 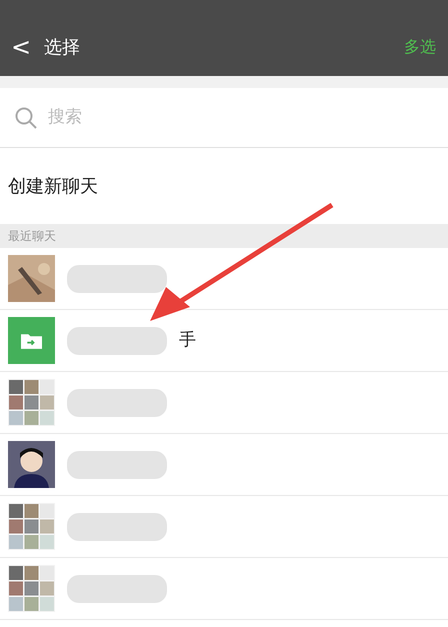 What do you see at coordinates (187, 340) in the screenshot?
I see `chat-name: 手` at bounding box center [187, 340].